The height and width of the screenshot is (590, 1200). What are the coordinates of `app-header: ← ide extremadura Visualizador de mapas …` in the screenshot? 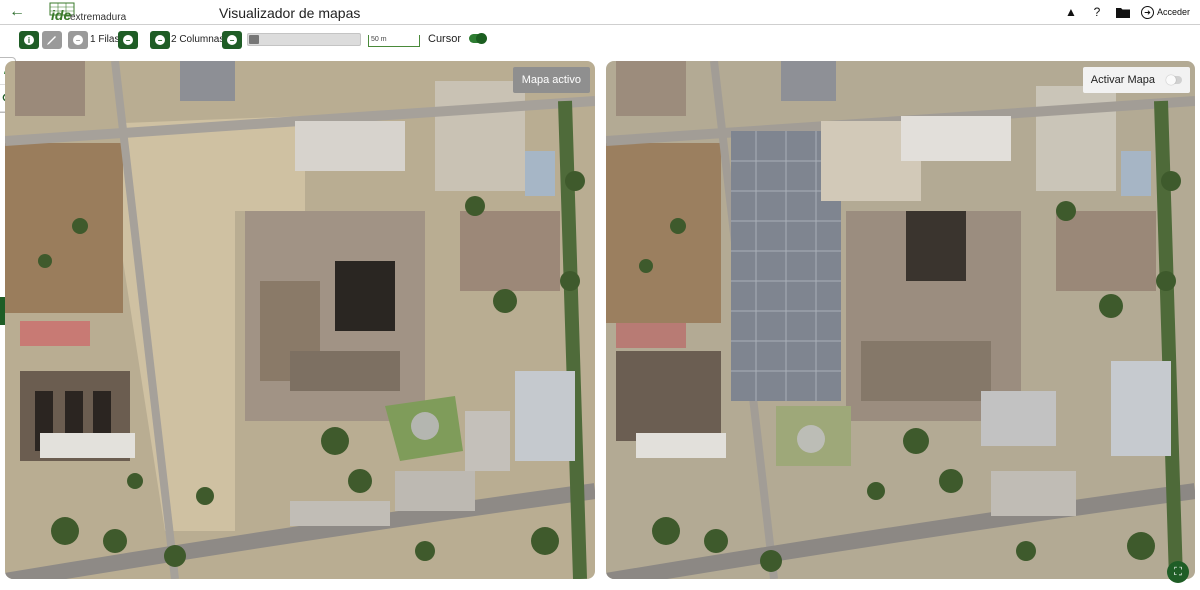 It's located at (600, 12).